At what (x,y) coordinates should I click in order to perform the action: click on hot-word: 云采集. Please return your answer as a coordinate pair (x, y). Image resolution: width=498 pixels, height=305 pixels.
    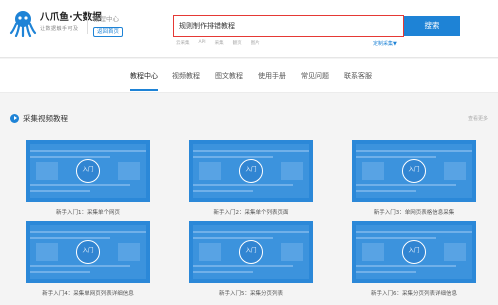
    Looking at the image, I should click on (183, 43).